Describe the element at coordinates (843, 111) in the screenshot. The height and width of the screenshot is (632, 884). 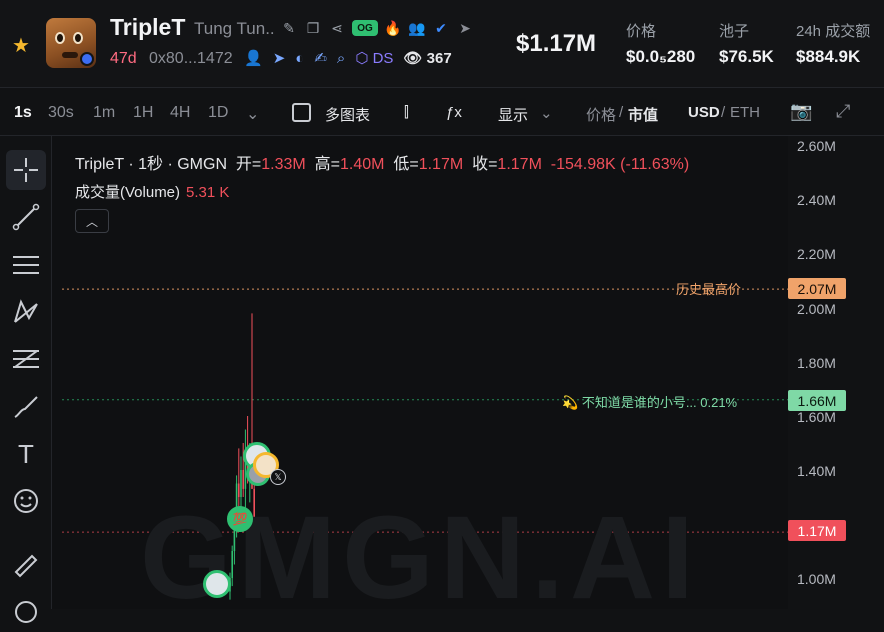
I see `fullscreen-icon: ⤢` at that location.